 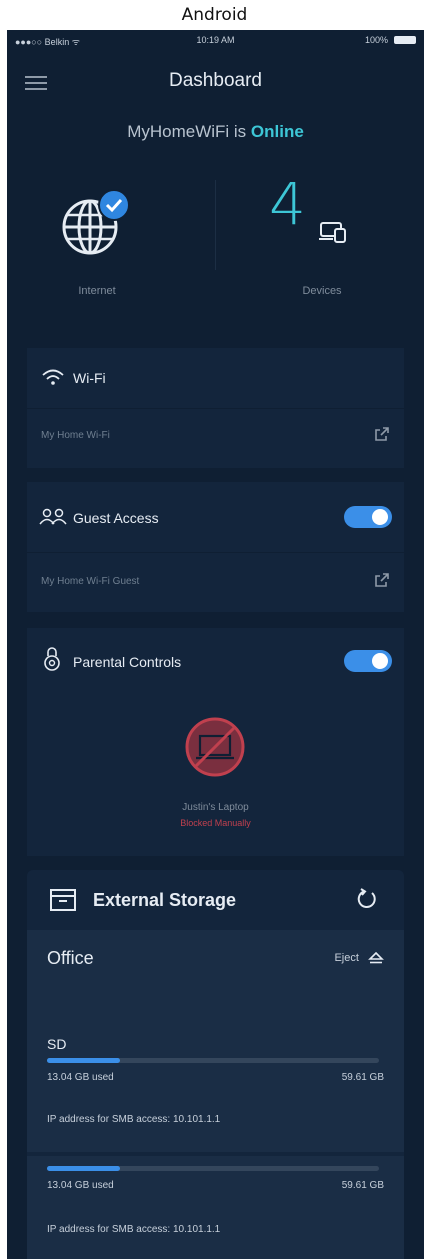 What do you see at coordinates (376, 40) in the screenshot?
I see `battery-percent: 100%` at bounding box center [376, 40].